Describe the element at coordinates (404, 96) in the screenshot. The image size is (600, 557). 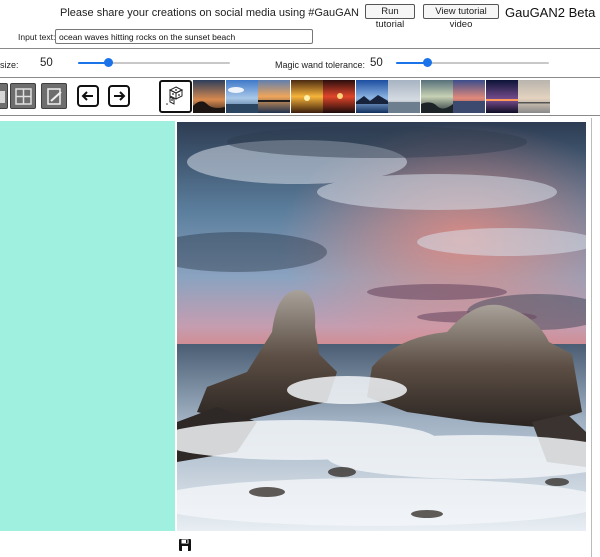
I see `misty-coast-thumbnail` at that location.